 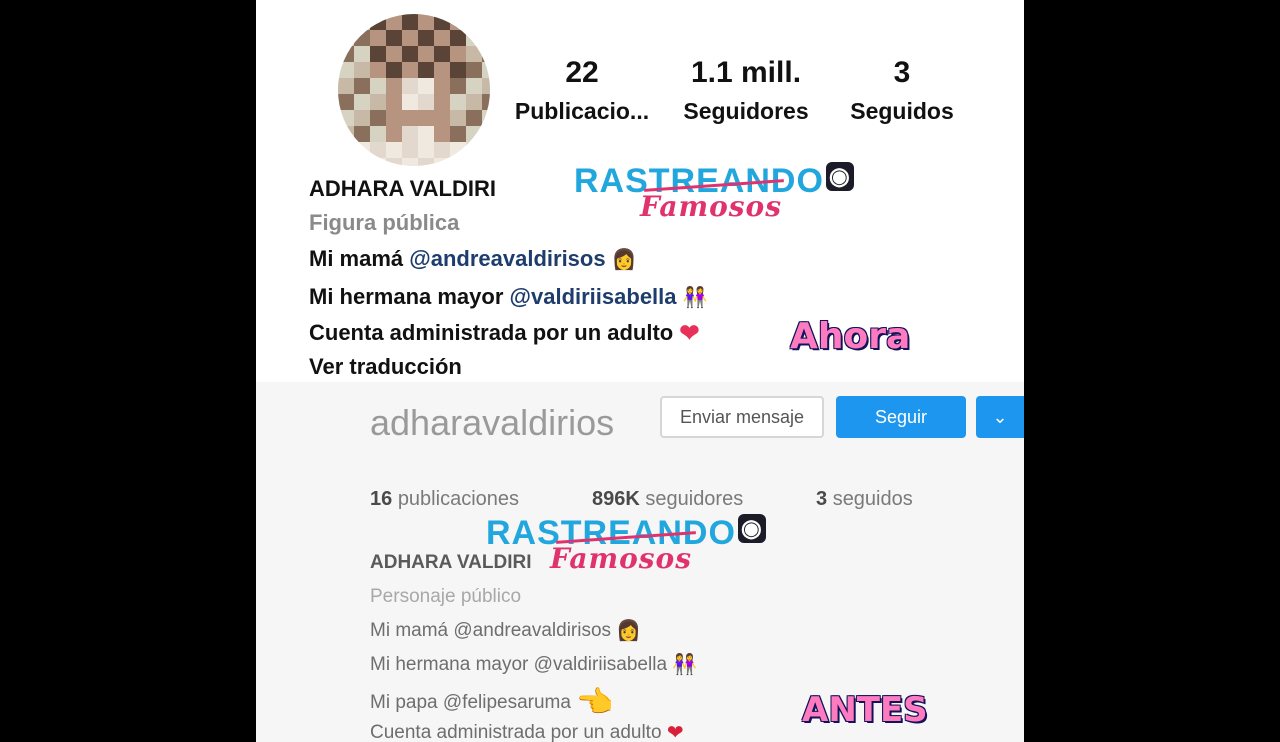 What do you see at coordinates (902, 111) in the screenshot?
I see `stat-following-label: Seguidos` at bounding box center [902, 111].